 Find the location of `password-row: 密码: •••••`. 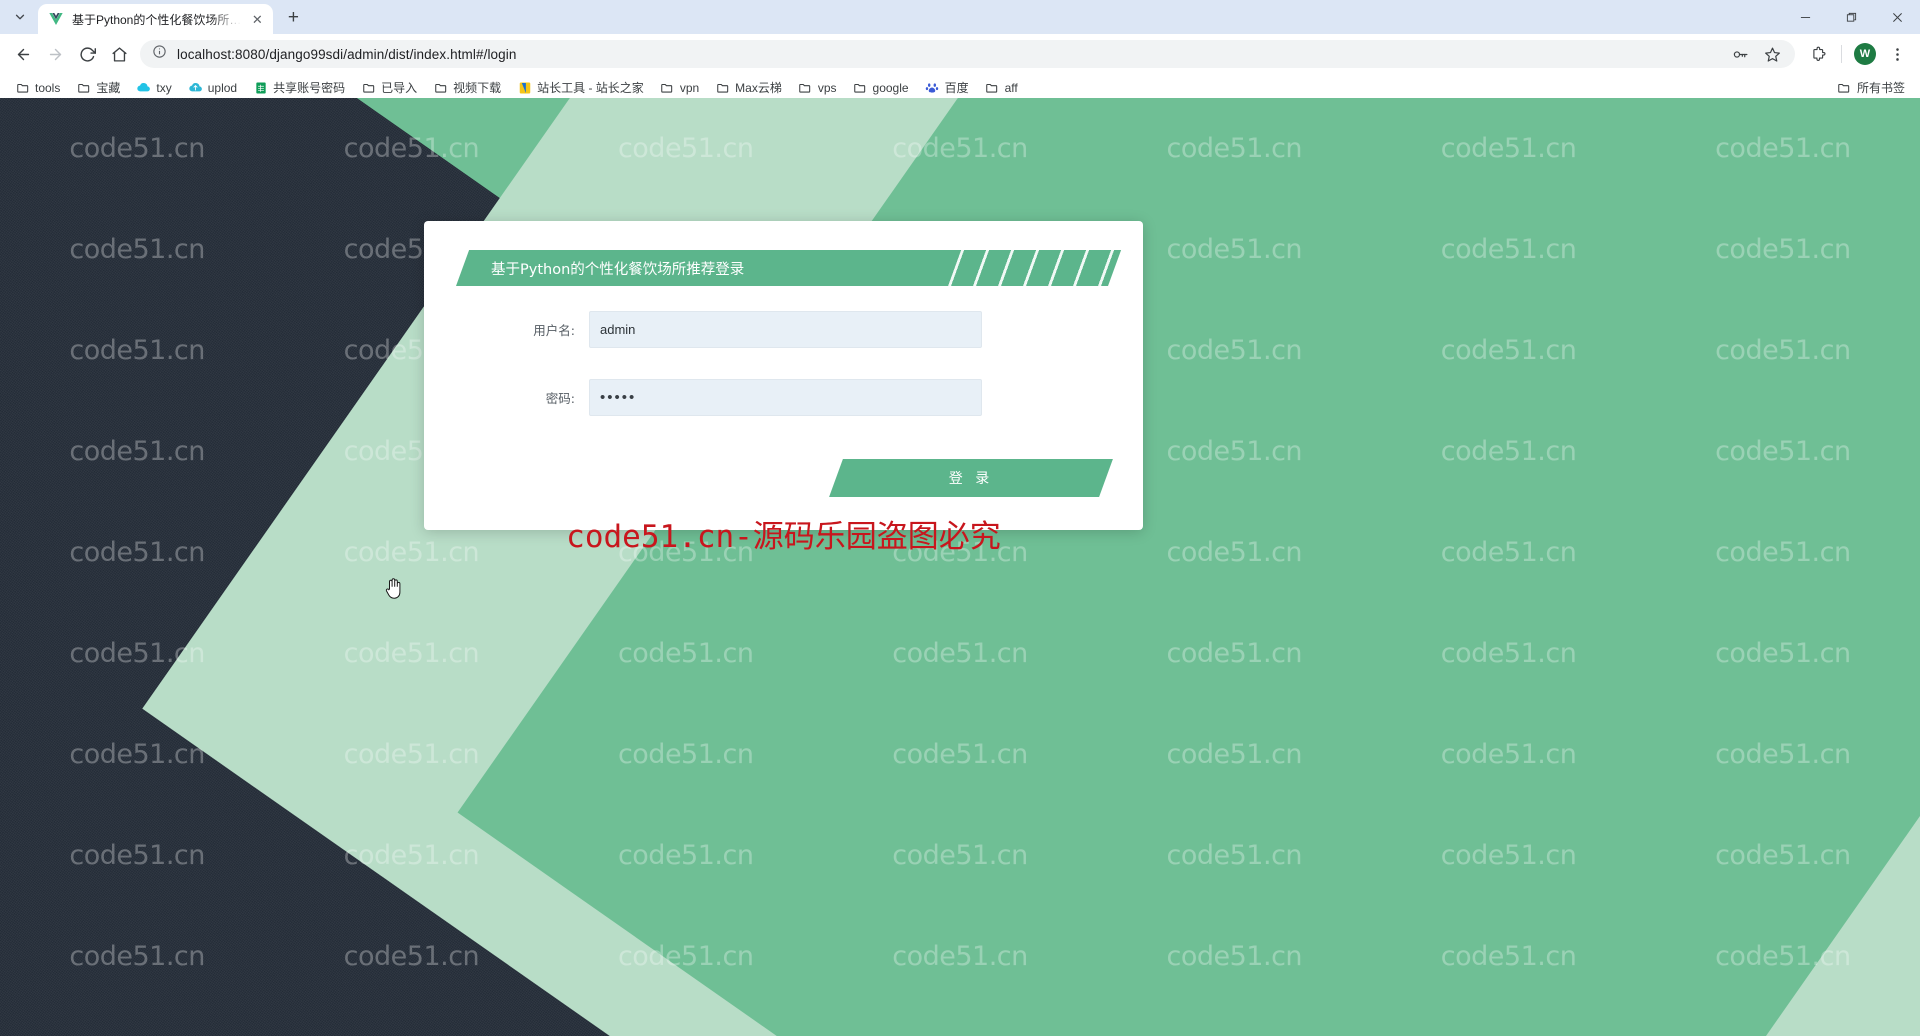

password-row: 密码: ••••• is located at coordinates (783, 397).